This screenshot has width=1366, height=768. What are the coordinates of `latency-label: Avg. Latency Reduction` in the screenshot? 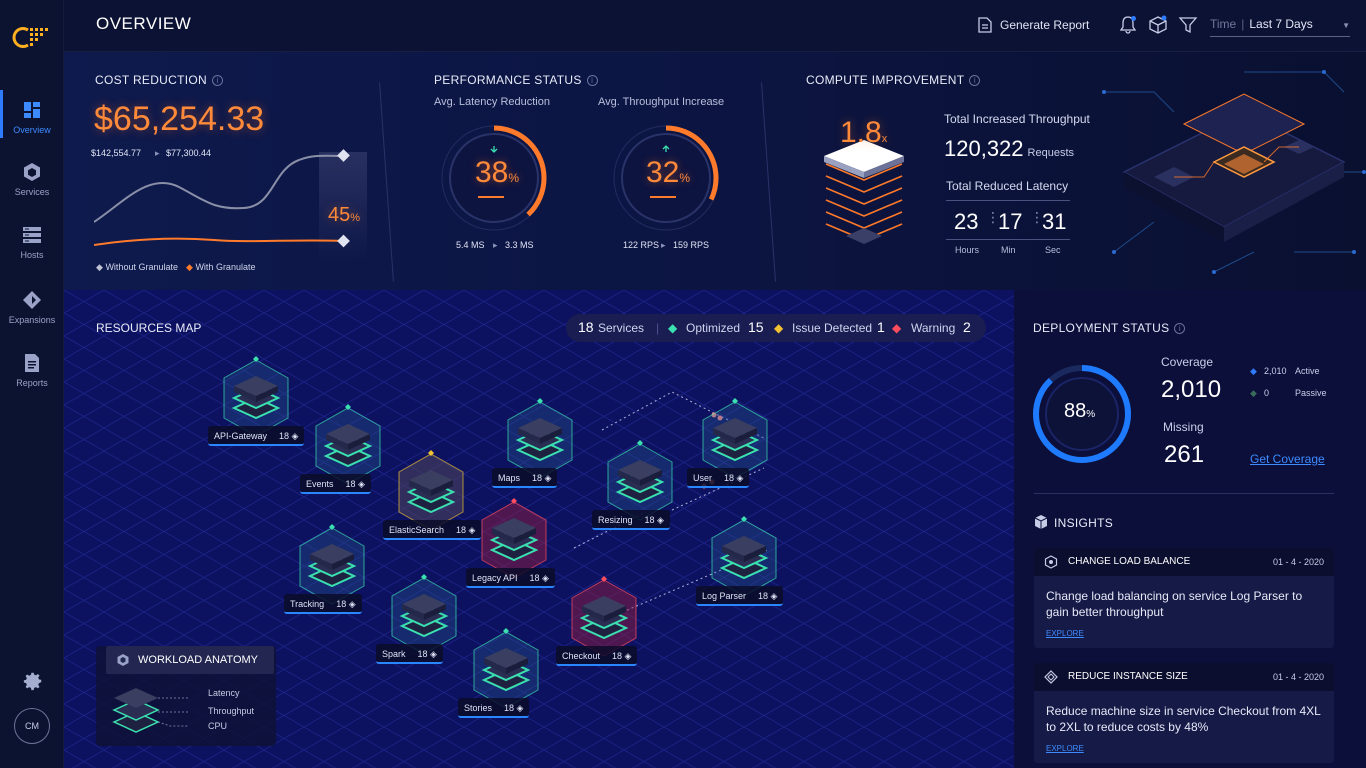 It's located at (492, 102).